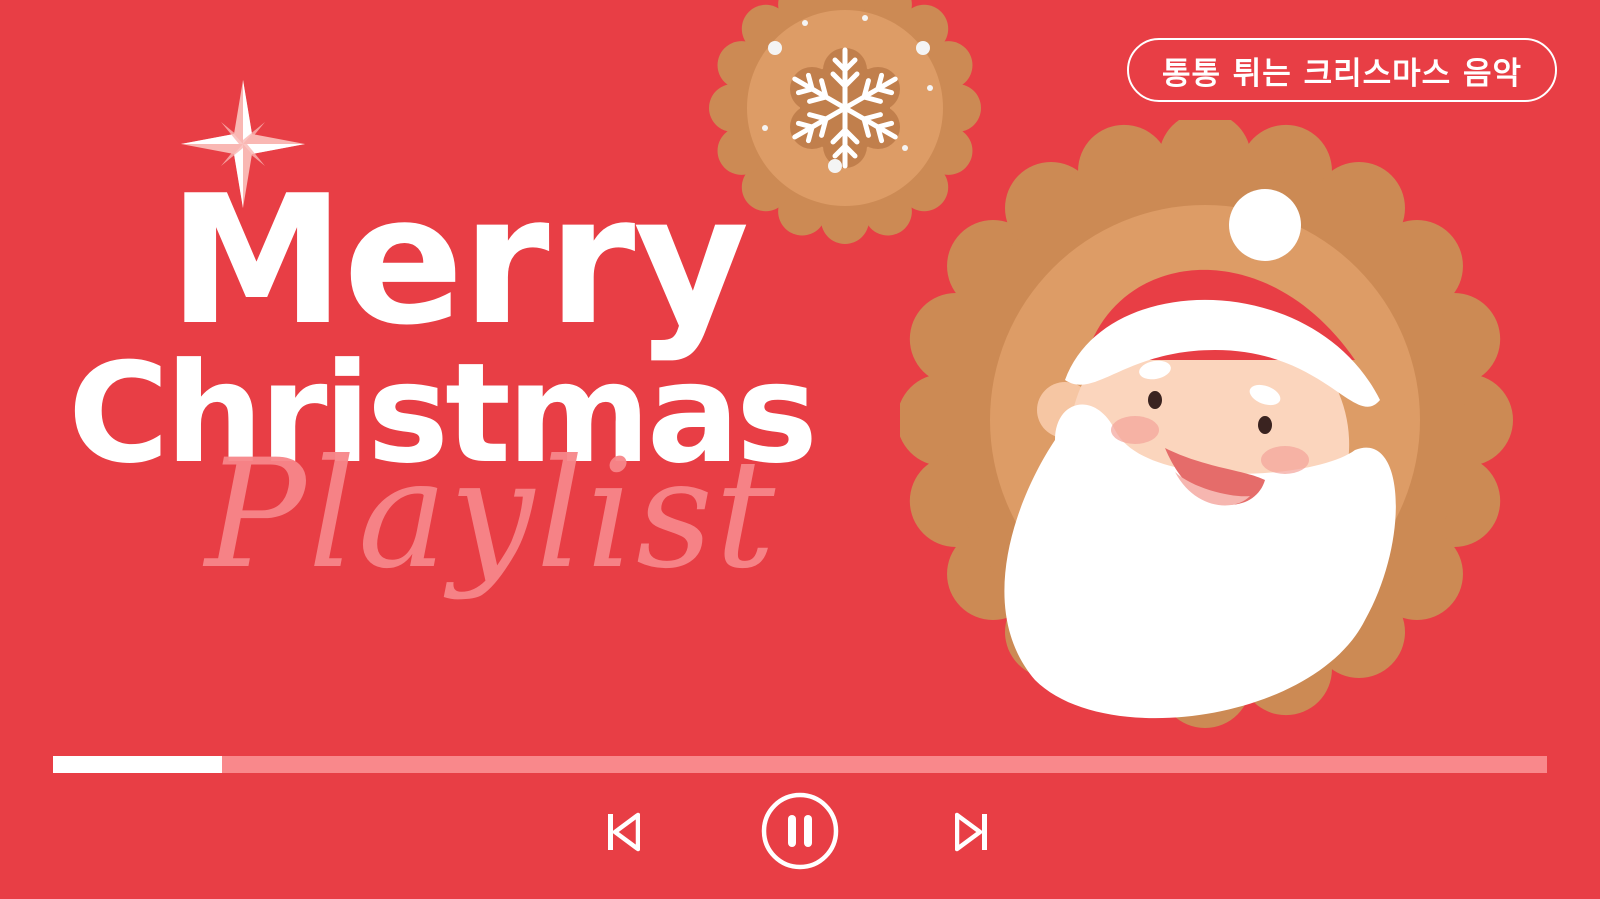 The height and width of the screenshot is (899, 1600). What do you see at coordinates (458, 260) in the screenshot?
I see `title-line-merry: Merry` at bounding box center [458, 260].